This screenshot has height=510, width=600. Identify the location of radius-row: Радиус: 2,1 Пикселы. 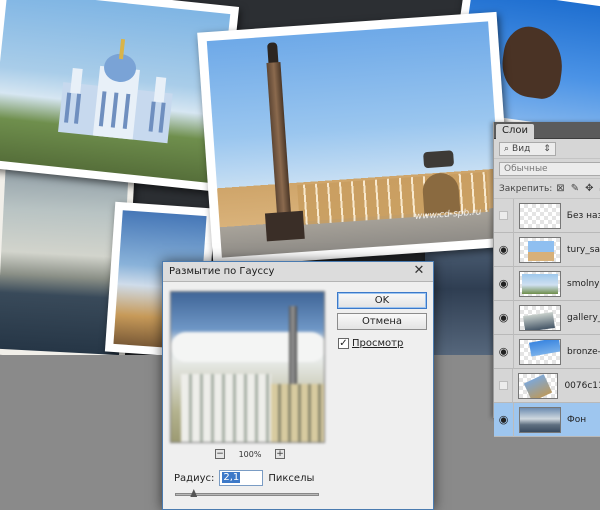
(244, 478).